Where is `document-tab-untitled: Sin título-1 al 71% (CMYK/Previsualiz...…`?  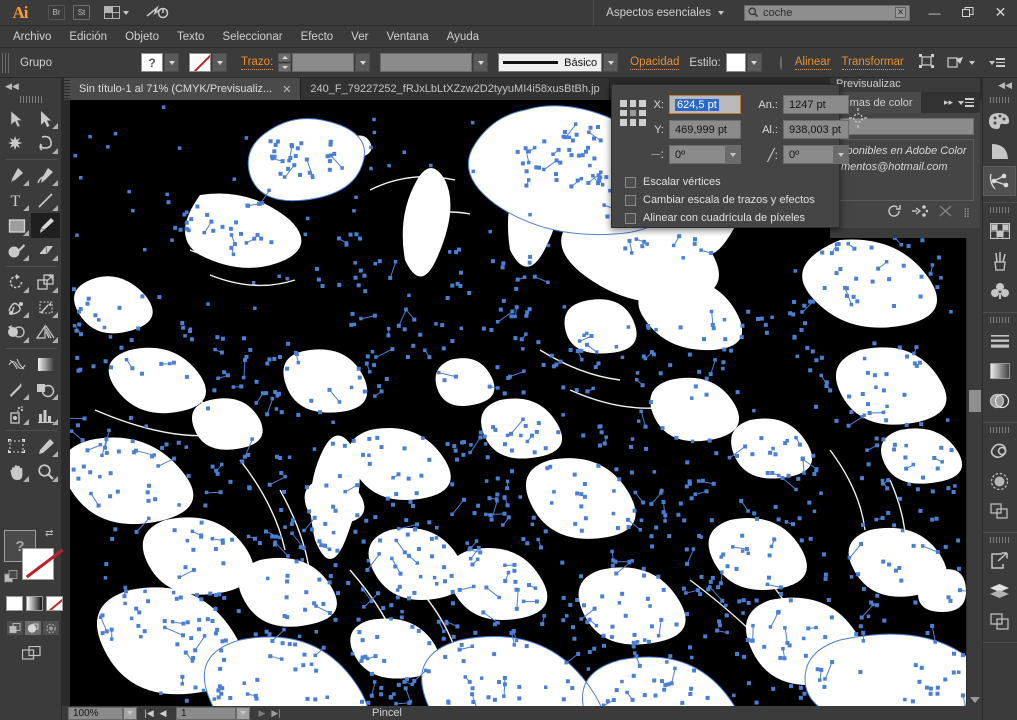
document-tab-untitled: Sin título-1 al 71% (CMYK/Previsualiz...… is located at coordinates (186, 89).